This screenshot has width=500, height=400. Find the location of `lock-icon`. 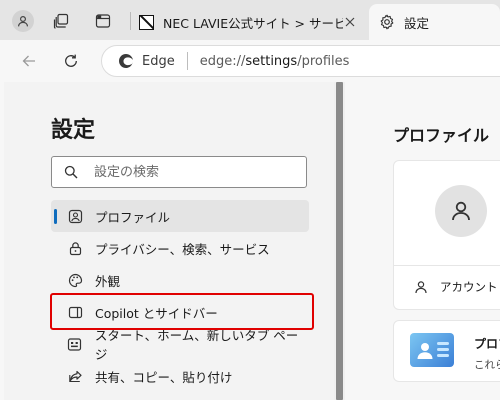

lock-icon is located at coordinates (75, 248).